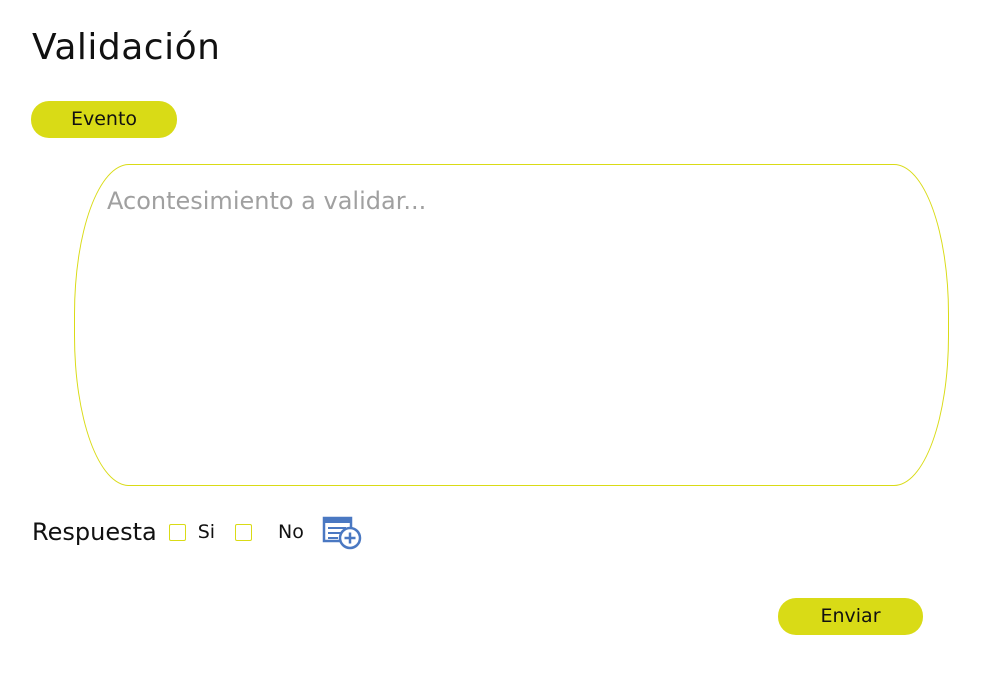 The height and width of the screenshot is (700, 1000). What do you see at coordinates (343, 532) in the screenshot?
I see `add-form-icon` at bounding box center [343, 532].